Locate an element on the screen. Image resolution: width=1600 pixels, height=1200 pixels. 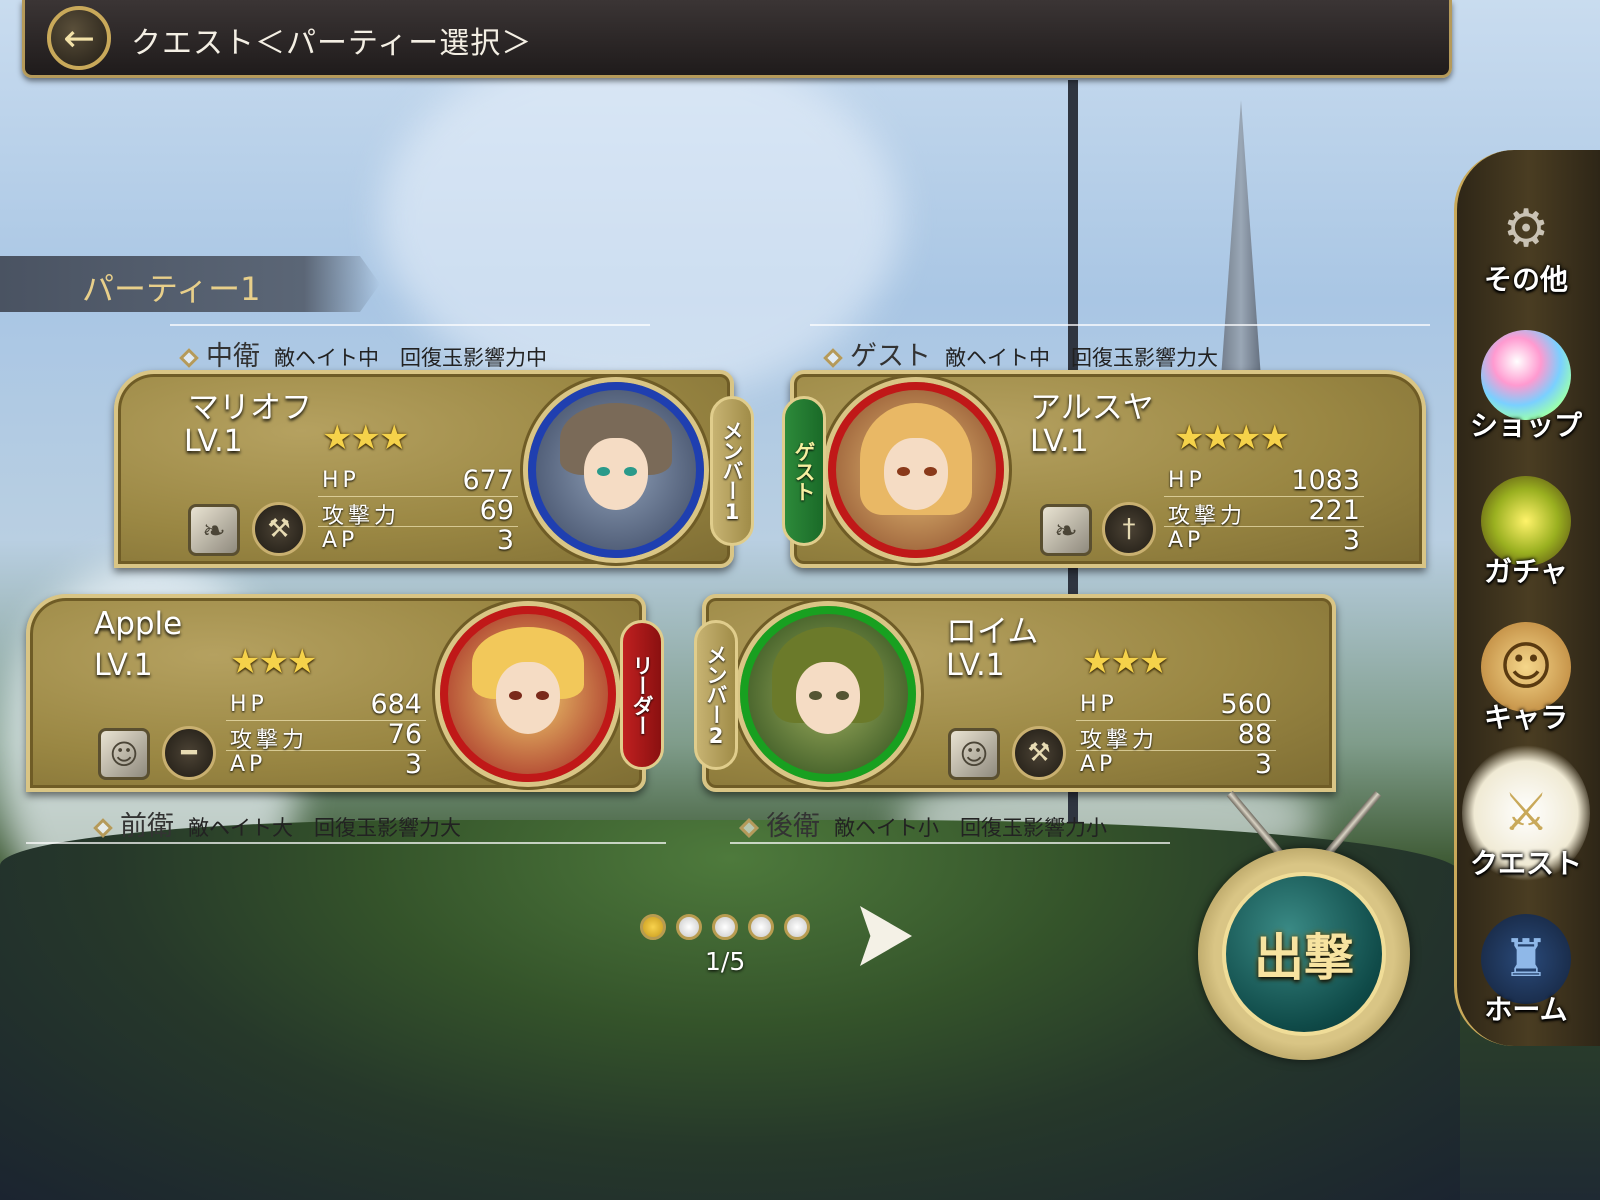
menu-label: キャラ is located at coordinates (1525, 717).